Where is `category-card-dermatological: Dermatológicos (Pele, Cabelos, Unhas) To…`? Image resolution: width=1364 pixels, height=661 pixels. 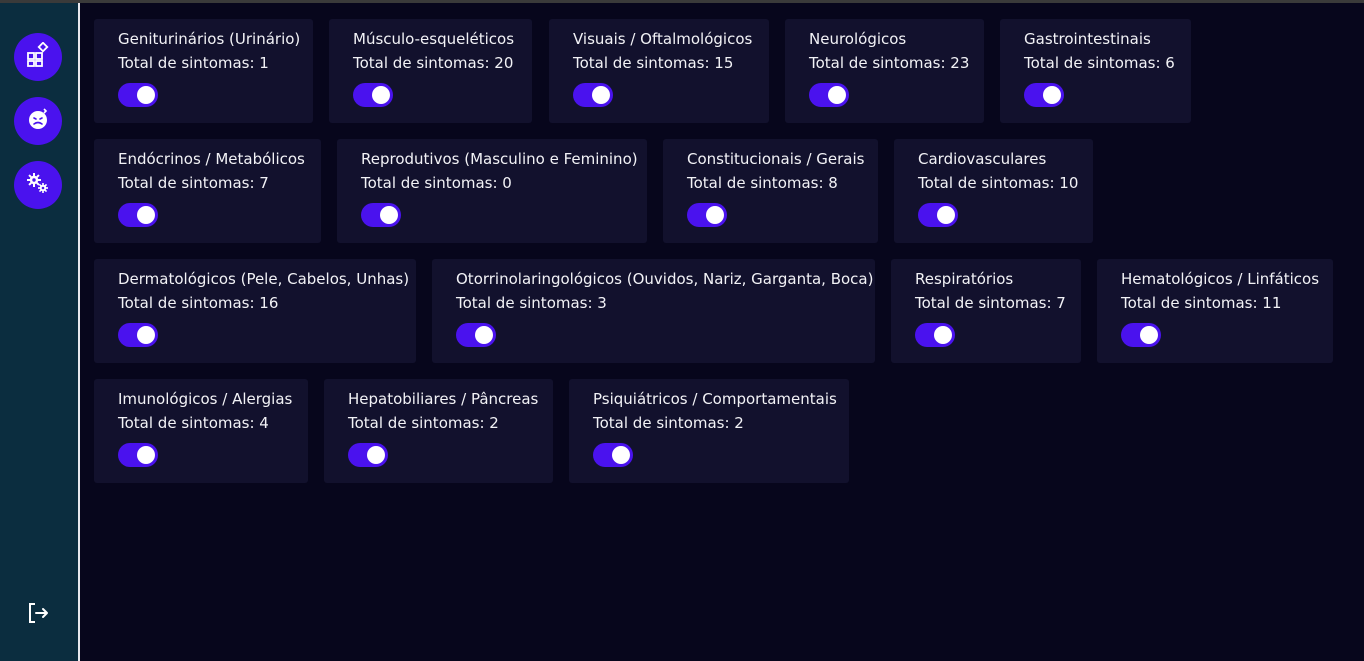
category-card-dermatological: Dermatológicos (Pele, Cabelos, Unhas) To… is located at coordinates (255, 311).